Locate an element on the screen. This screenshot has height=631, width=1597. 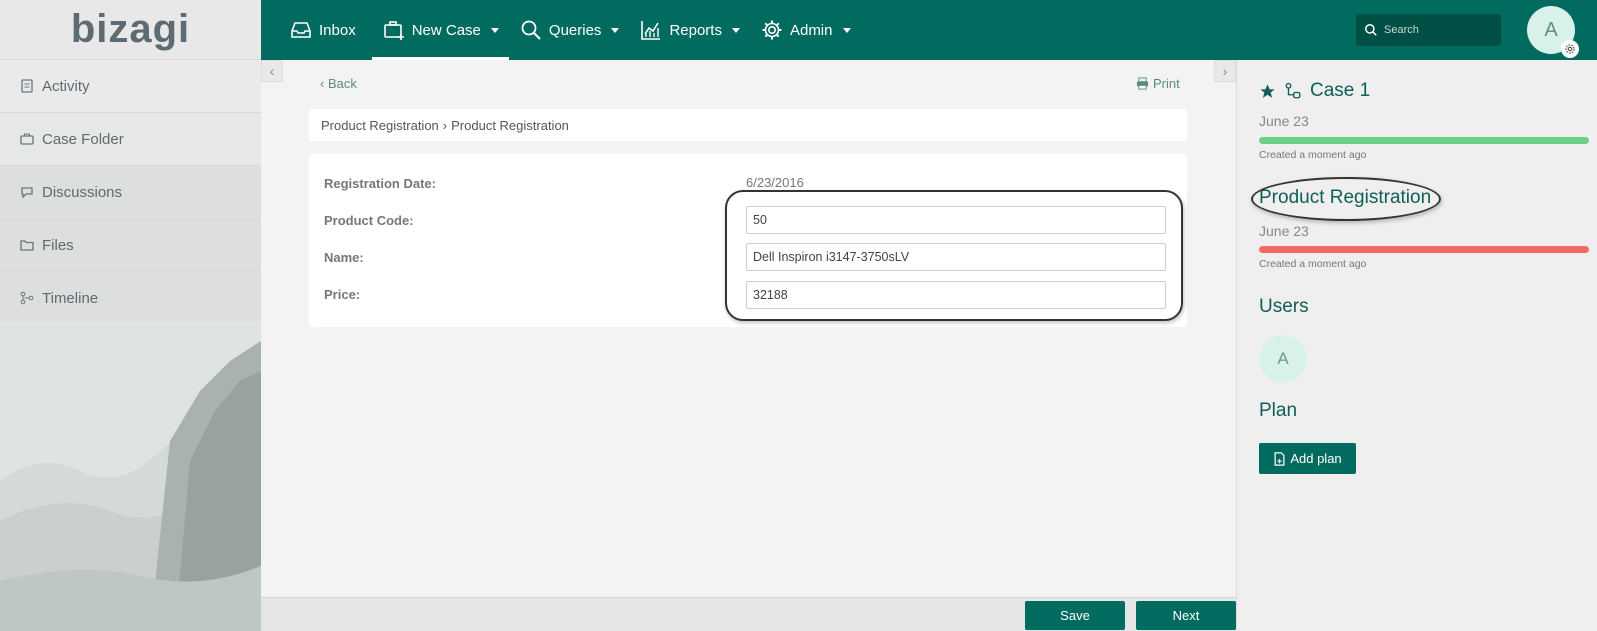
print-label: Print is located at coordinates (1166, 83).